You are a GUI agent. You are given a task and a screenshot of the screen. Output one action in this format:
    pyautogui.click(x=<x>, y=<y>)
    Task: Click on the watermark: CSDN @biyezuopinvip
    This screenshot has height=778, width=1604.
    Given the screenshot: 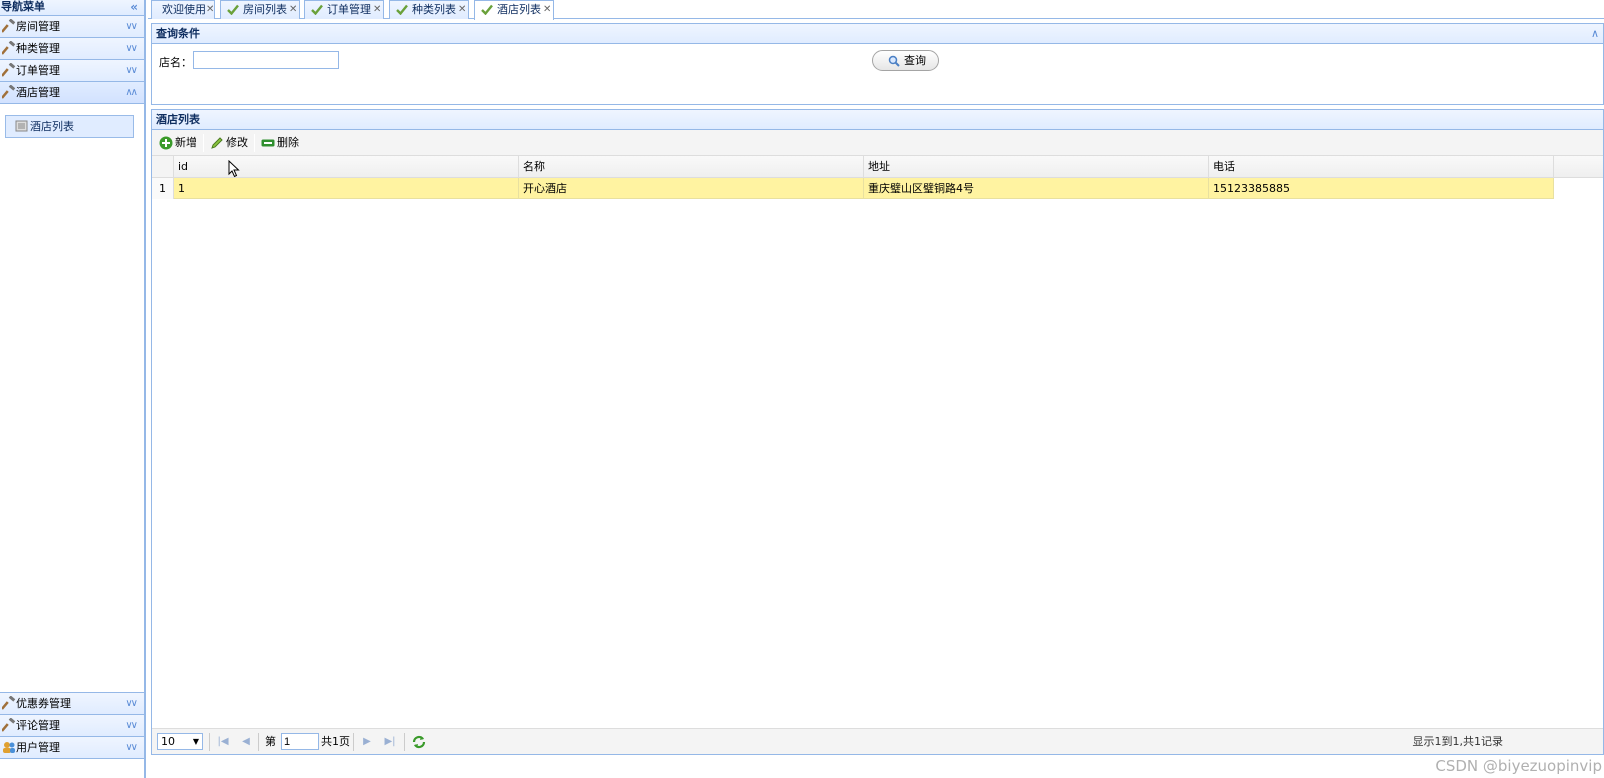 What is the action you would take?
    pyautogui.click(x=1518, y=766)
    